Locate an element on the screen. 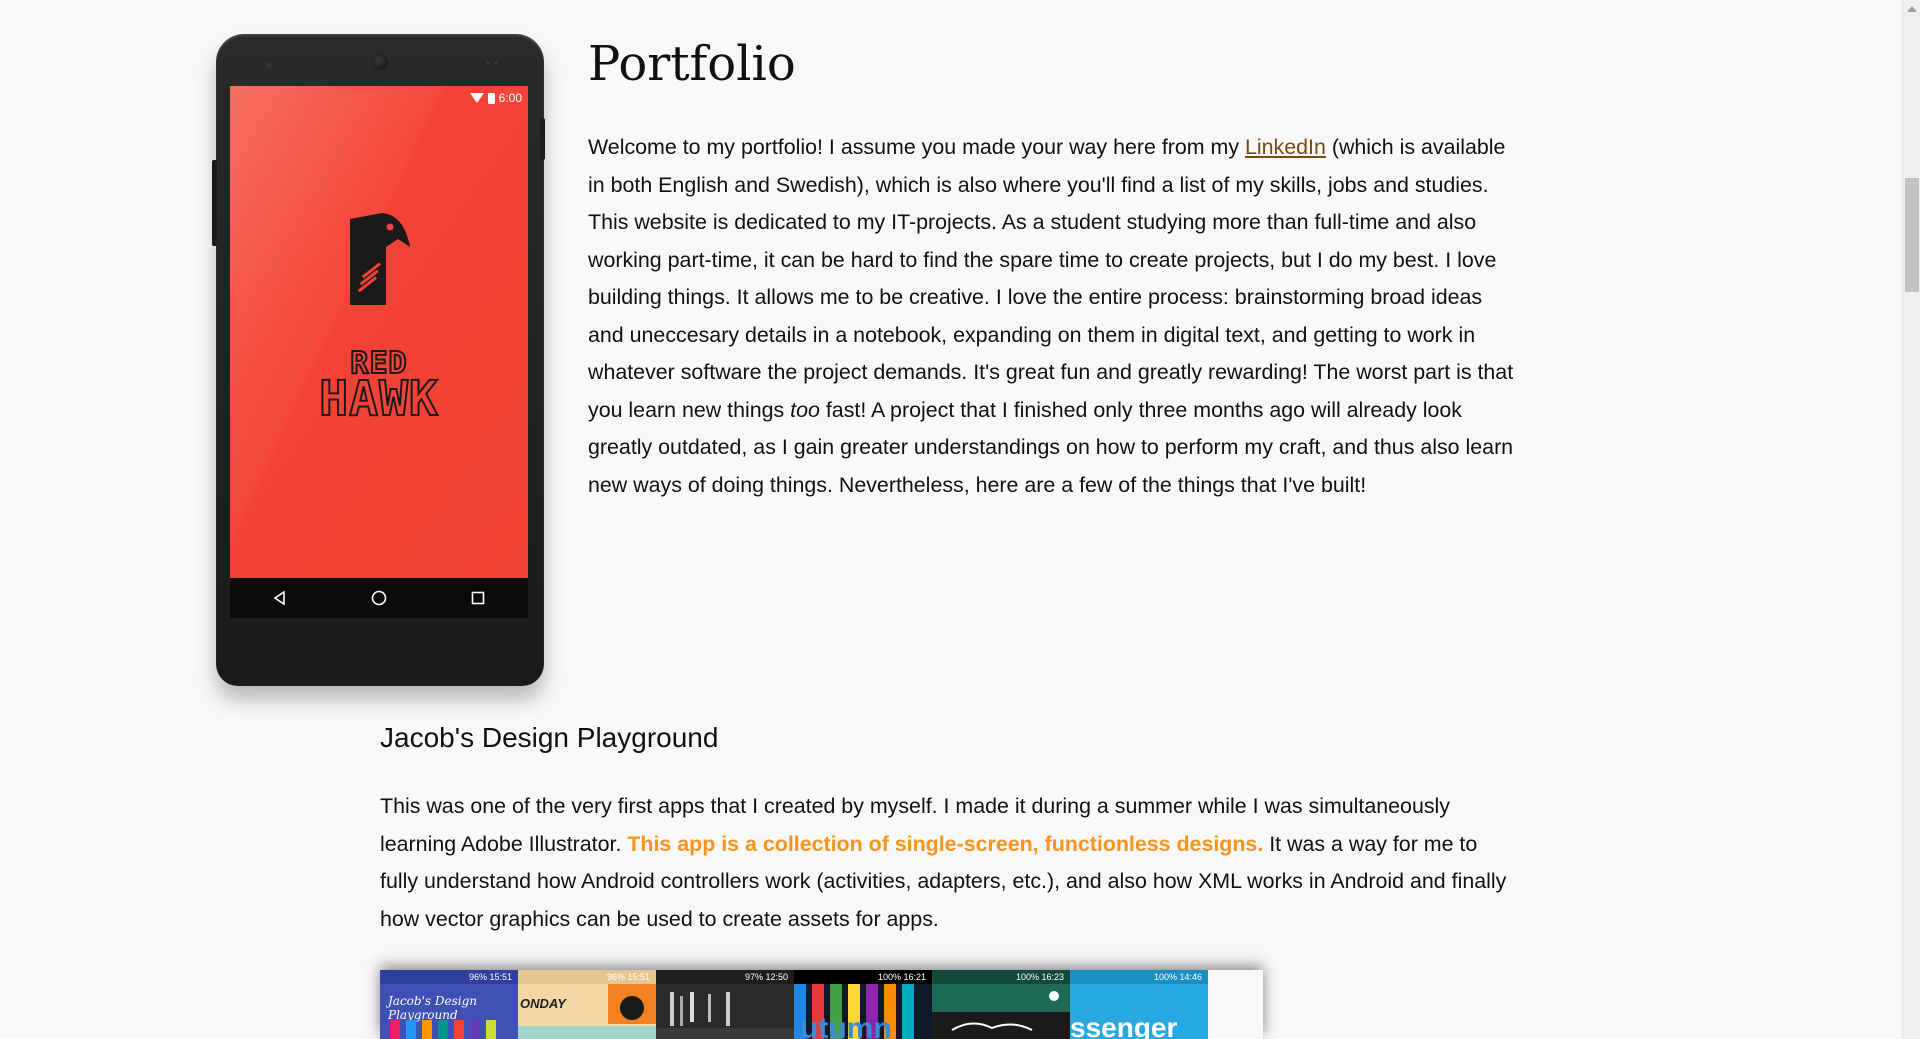 This screenshot has width=1920, height=1039. phone-power-button is located at coordinates (542, 139).